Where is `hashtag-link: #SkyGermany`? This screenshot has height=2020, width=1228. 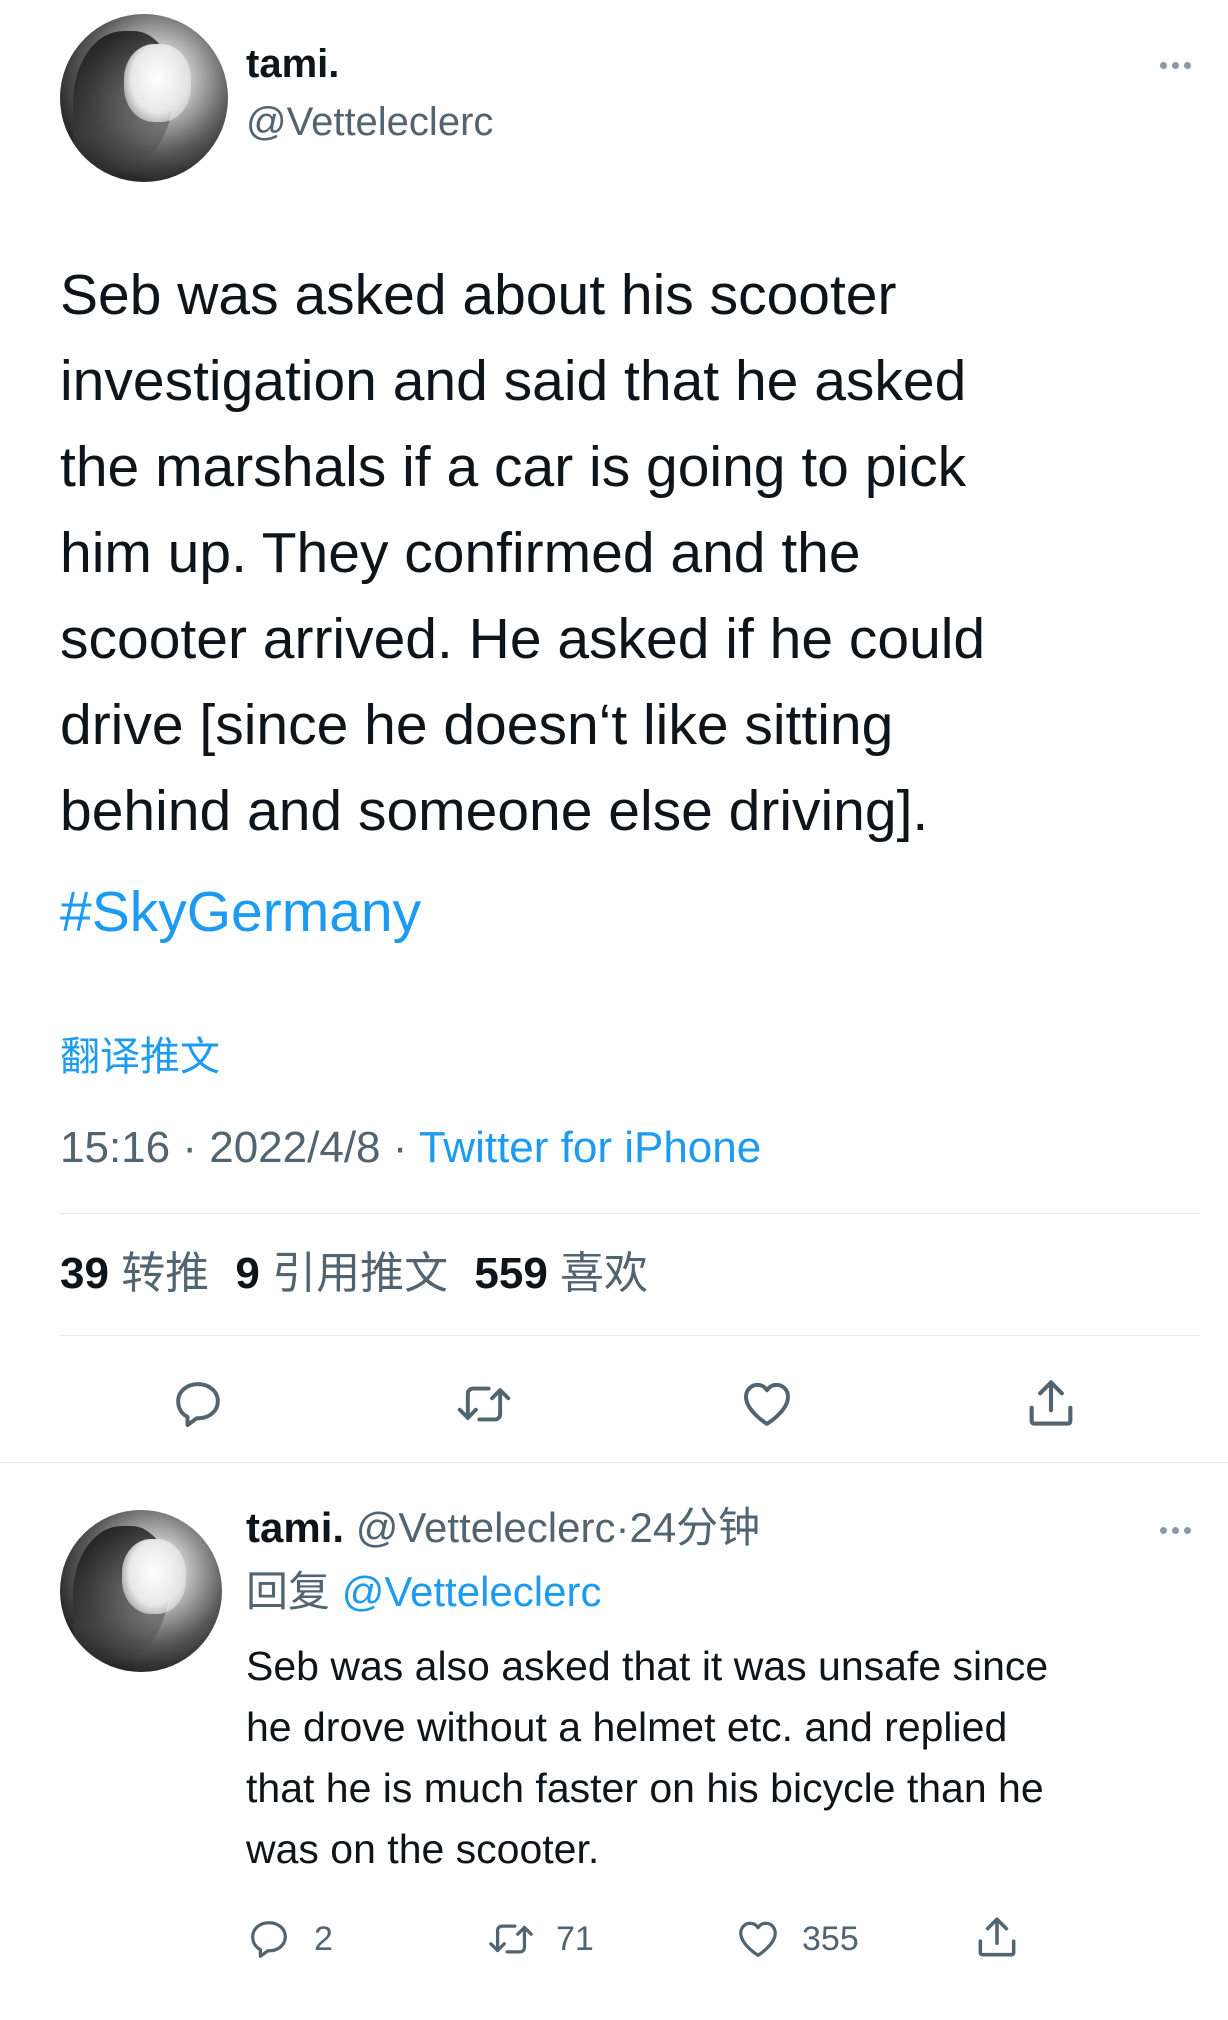 hashtag-link: #SkyGermany is located at coordinates (240, 912).